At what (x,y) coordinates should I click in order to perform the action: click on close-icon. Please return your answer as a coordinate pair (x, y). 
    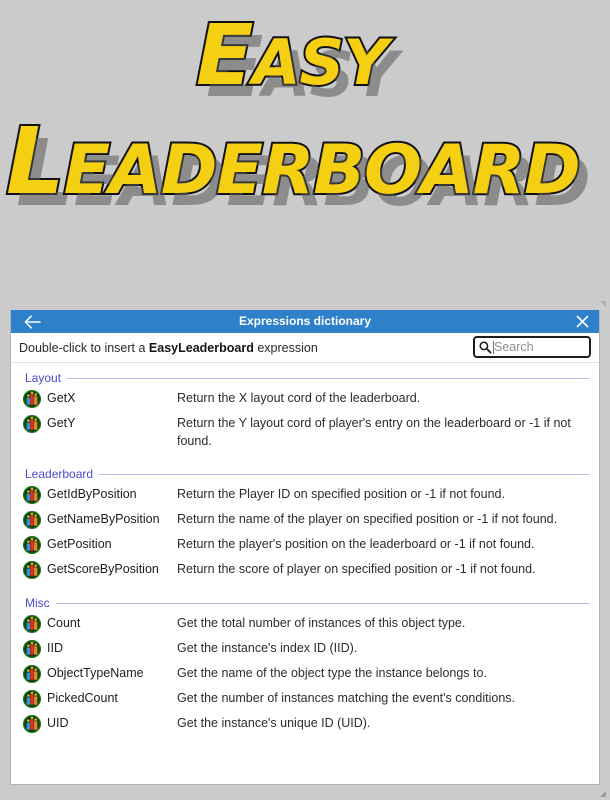
    Looking at the image, I should click on (582, 321).